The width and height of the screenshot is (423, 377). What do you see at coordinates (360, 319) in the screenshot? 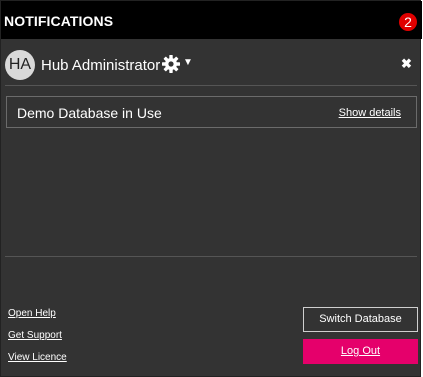
I see `switch-database-button: Switch Database` at bounding box center [360, 319].